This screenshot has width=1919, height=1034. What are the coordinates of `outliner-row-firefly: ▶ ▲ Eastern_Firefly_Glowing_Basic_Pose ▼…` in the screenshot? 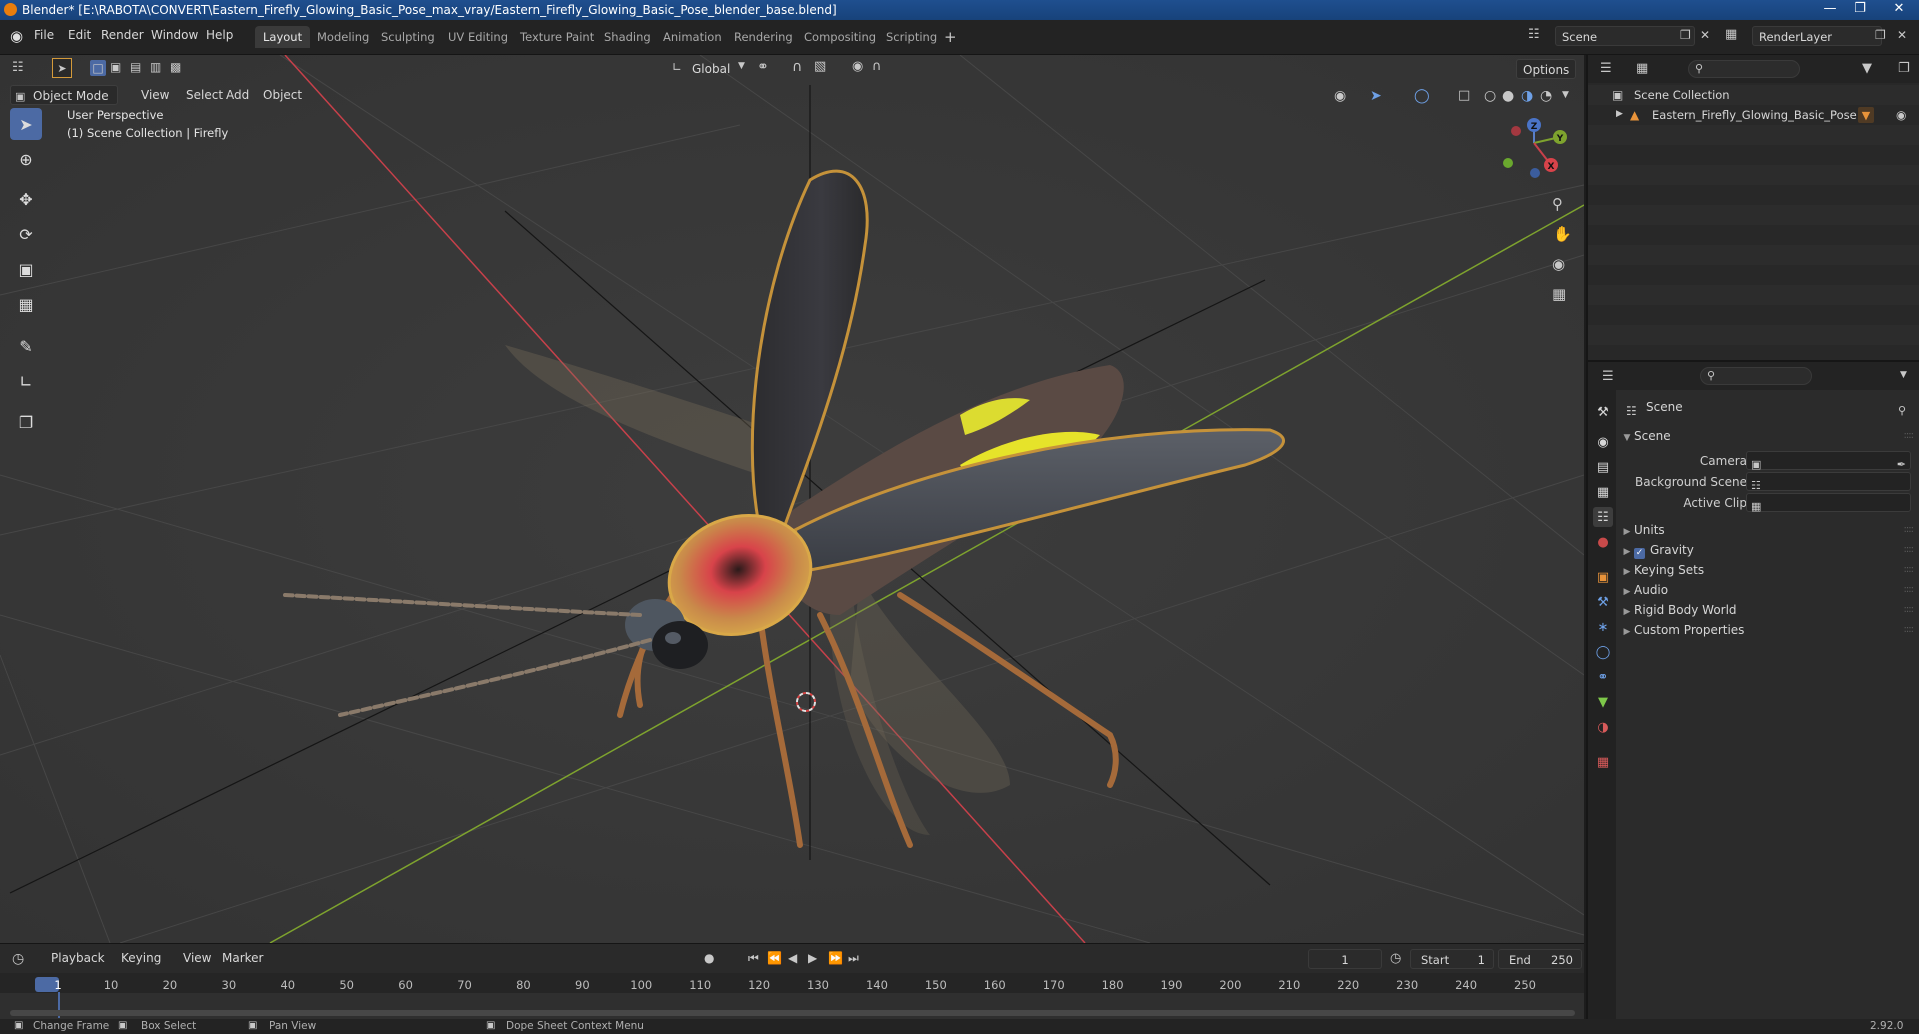 It's located at (1753, 115).